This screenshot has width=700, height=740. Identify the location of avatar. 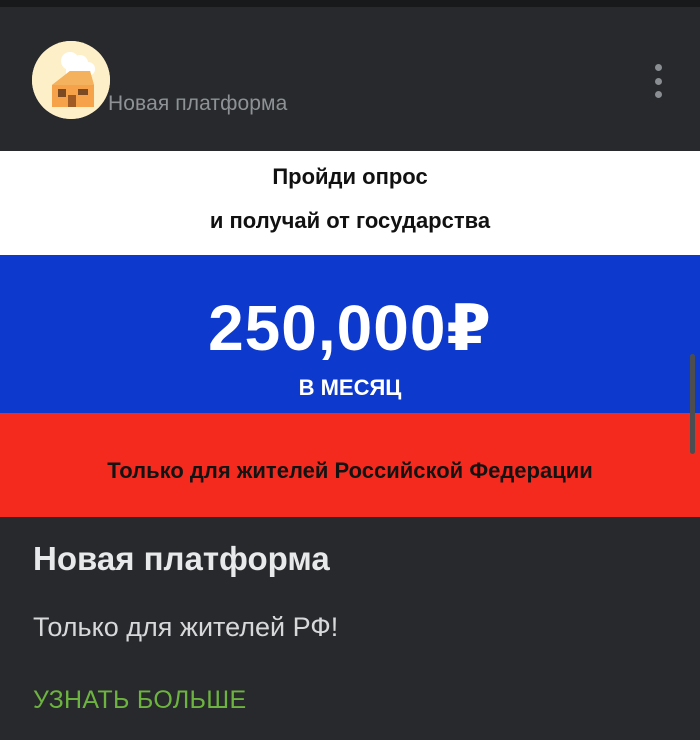
(71, 80).